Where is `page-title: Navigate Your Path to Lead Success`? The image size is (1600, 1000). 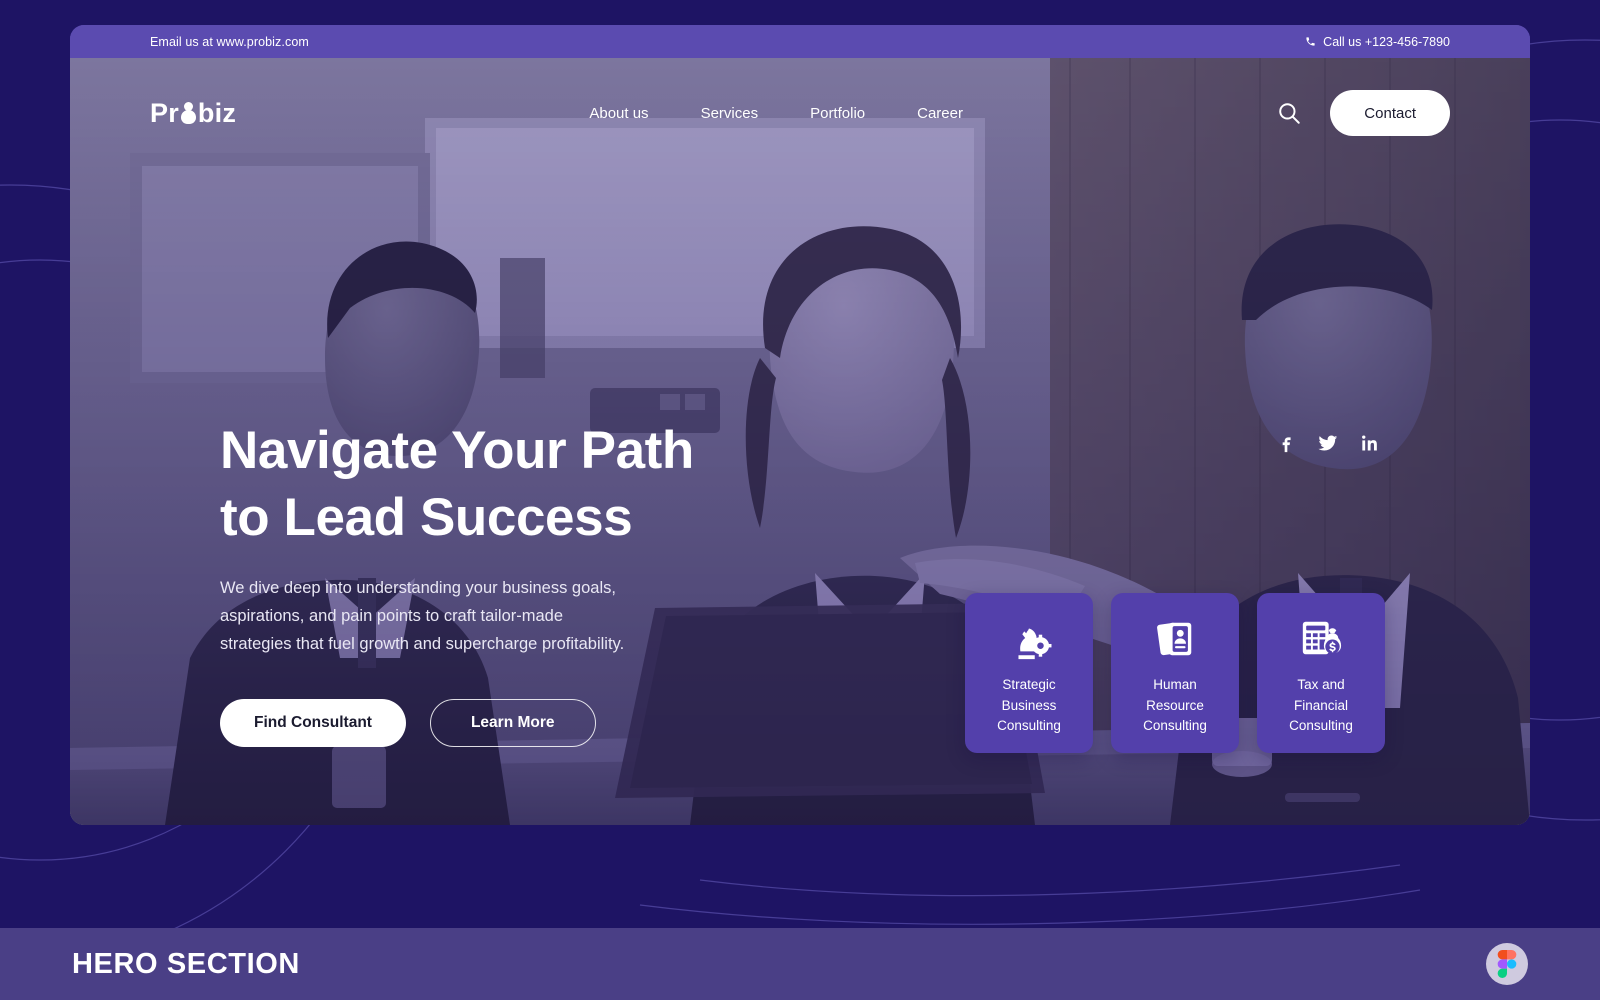
page-title: Navigate Your Path to Lead Success is located at coordinates (540, 485).